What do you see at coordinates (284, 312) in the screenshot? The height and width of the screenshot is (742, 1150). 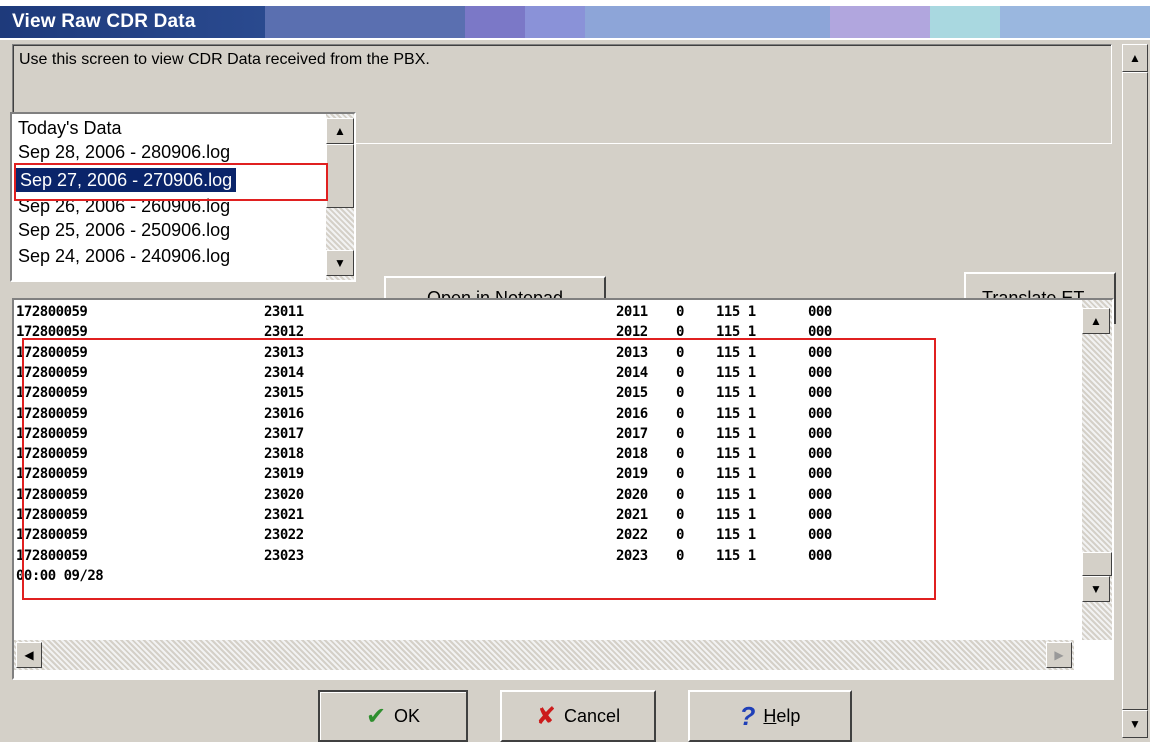 I see `cdr-cell: 23011` at bounding box center [284, 312].